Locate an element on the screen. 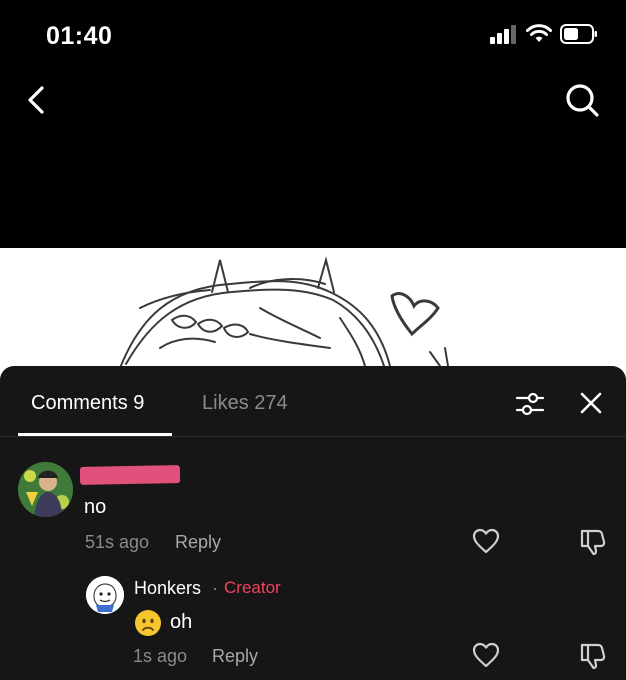 This screenshot has width=626, height=680. search-icon is located at coordinates (582, 100).